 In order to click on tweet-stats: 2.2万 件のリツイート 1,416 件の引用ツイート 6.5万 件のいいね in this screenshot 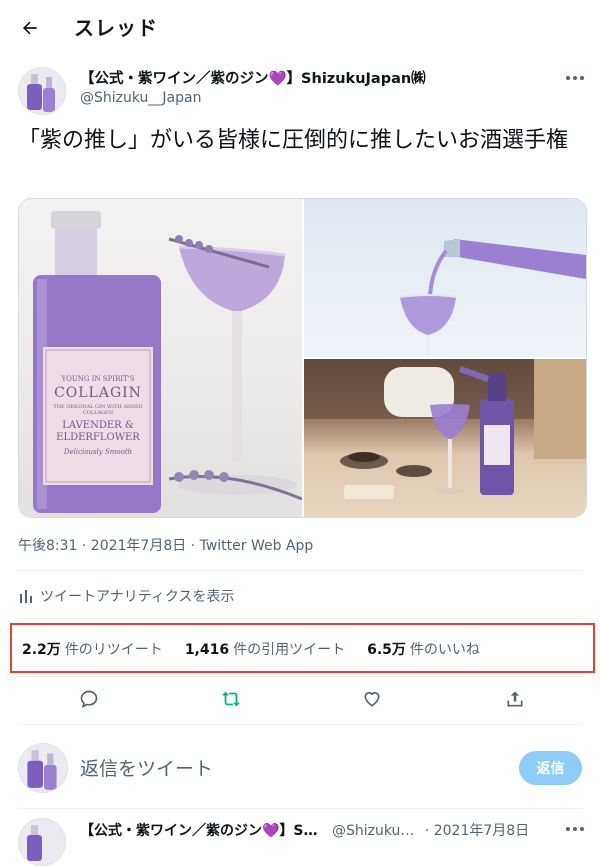, I will do `click(251, 649)`.